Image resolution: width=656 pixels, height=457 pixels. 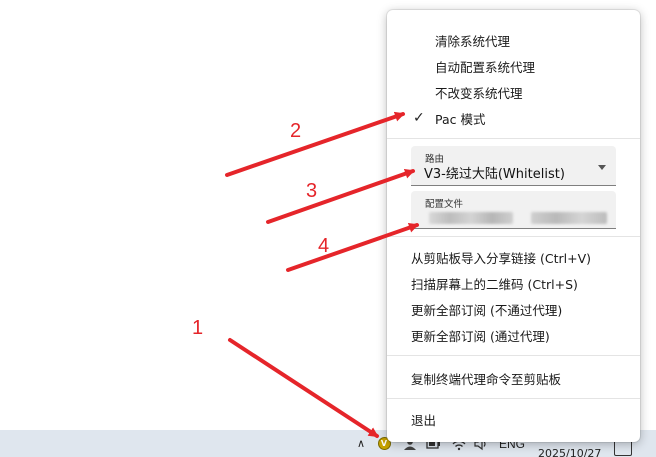 I want to click on routing-select-value: V3-绕过大陆(Whitelist), so click(x=494, y=174).